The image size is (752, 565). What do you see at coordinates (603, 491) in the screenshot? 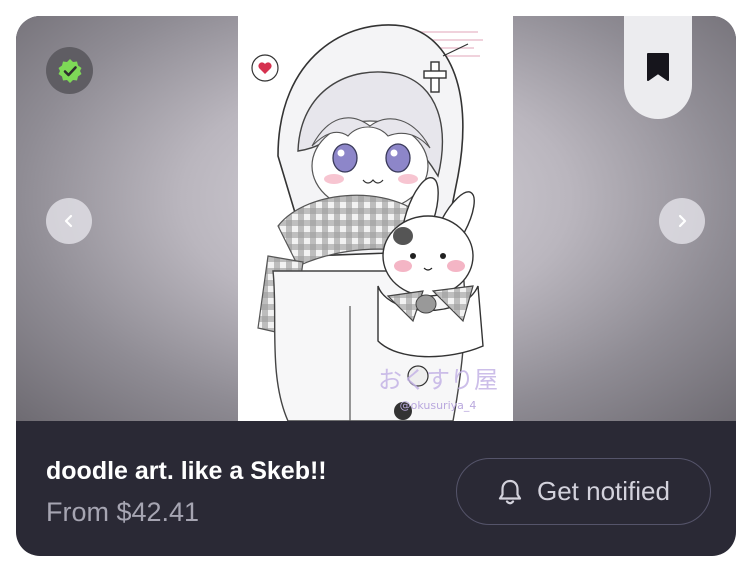
I see `get-notified-label: Get notified` at bounding box center [603, 491].